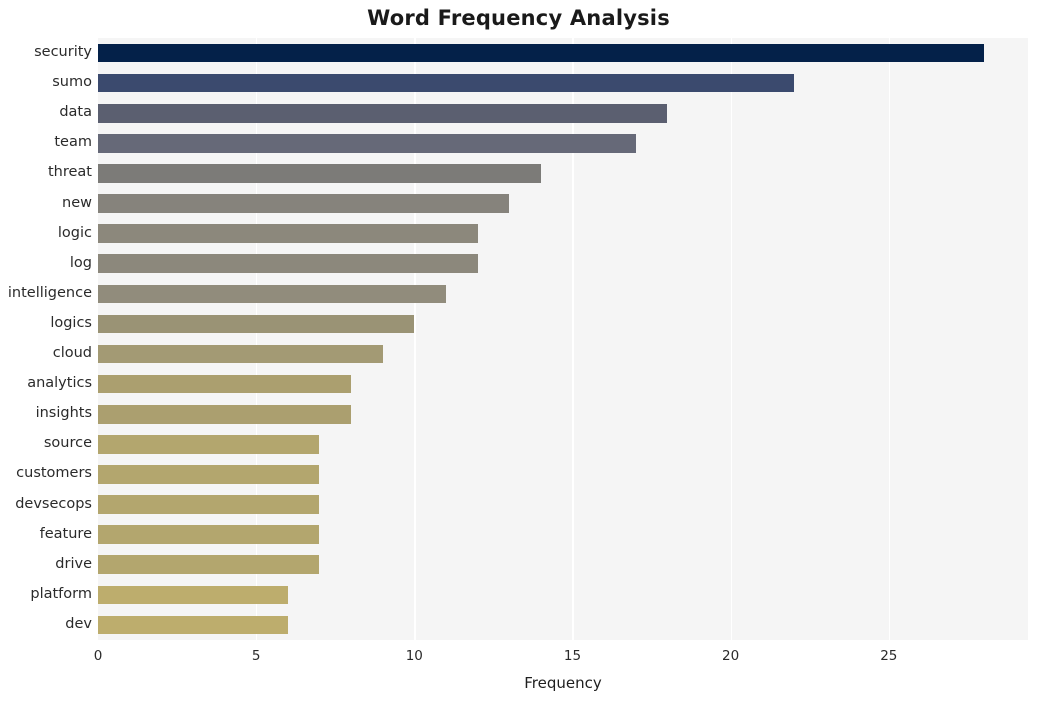 This screenshot has height=701, width=1037. What do you see at coordinates (541, 53) in the screenshot?
I see `bar-security` at bounding box center [541, 53].